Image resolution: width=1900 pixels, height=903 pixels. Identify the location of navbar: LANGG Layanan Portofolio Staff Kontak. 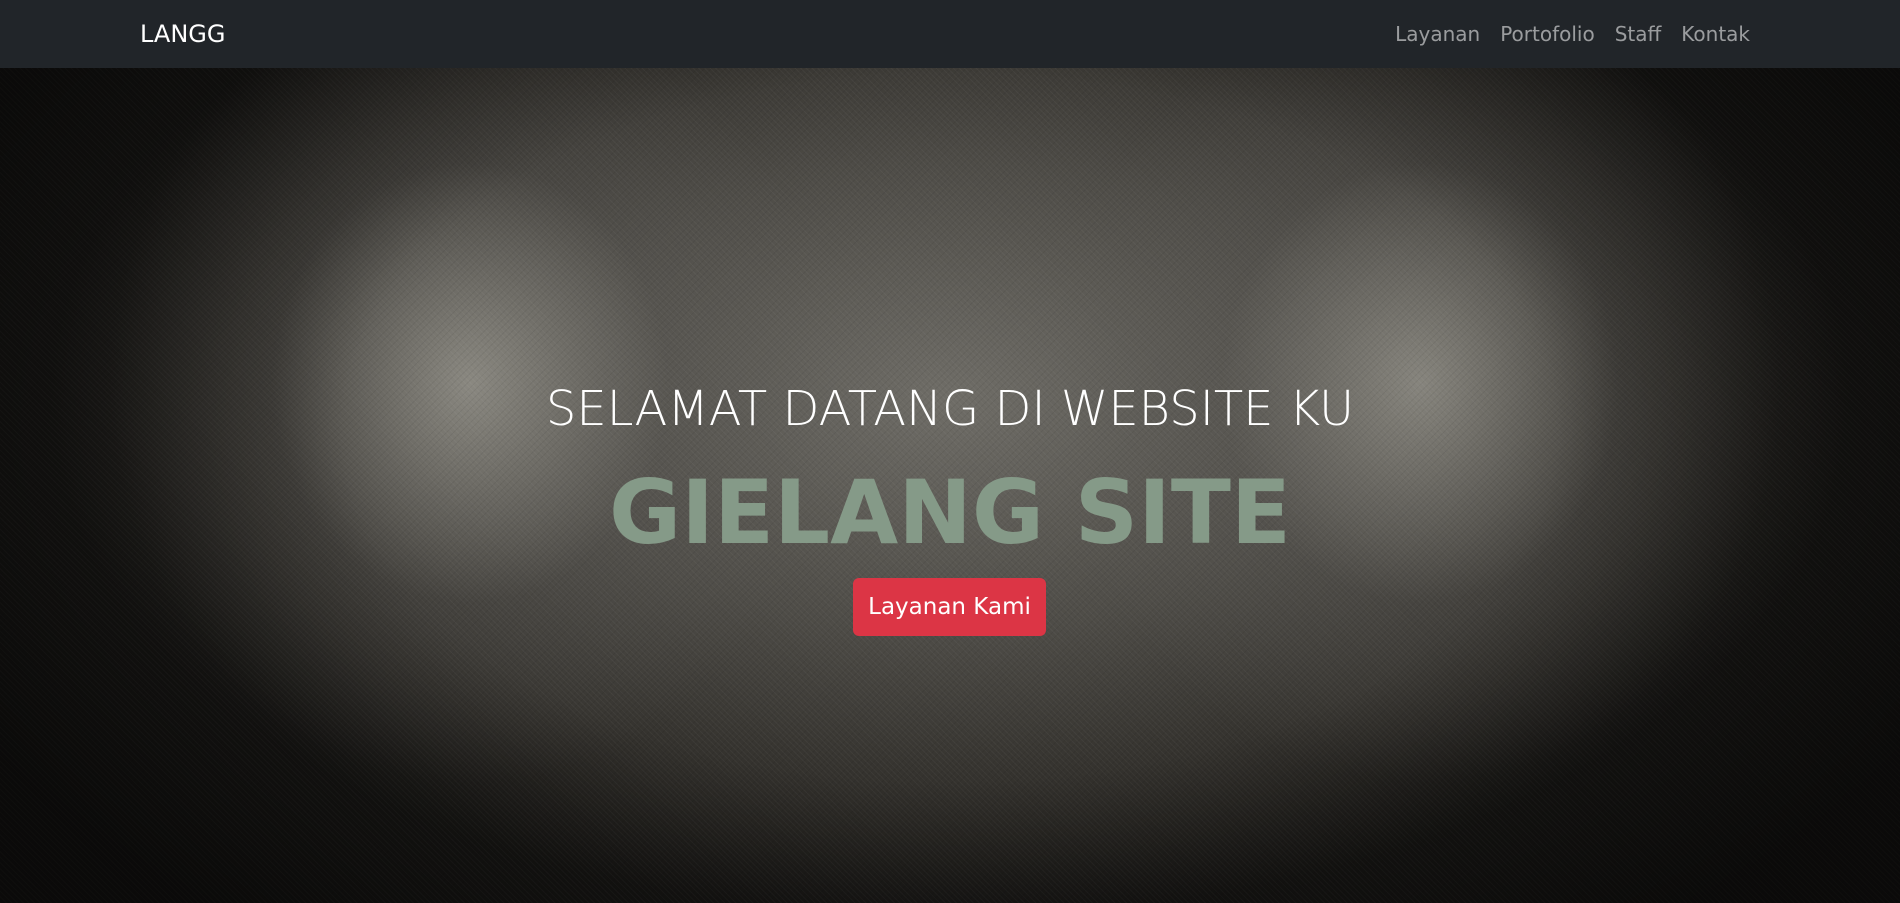
(950, 34).